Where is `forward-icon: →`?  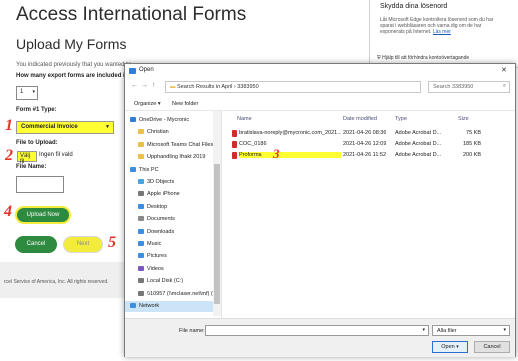
forward-icon: → is located at coordinates (144, 85).